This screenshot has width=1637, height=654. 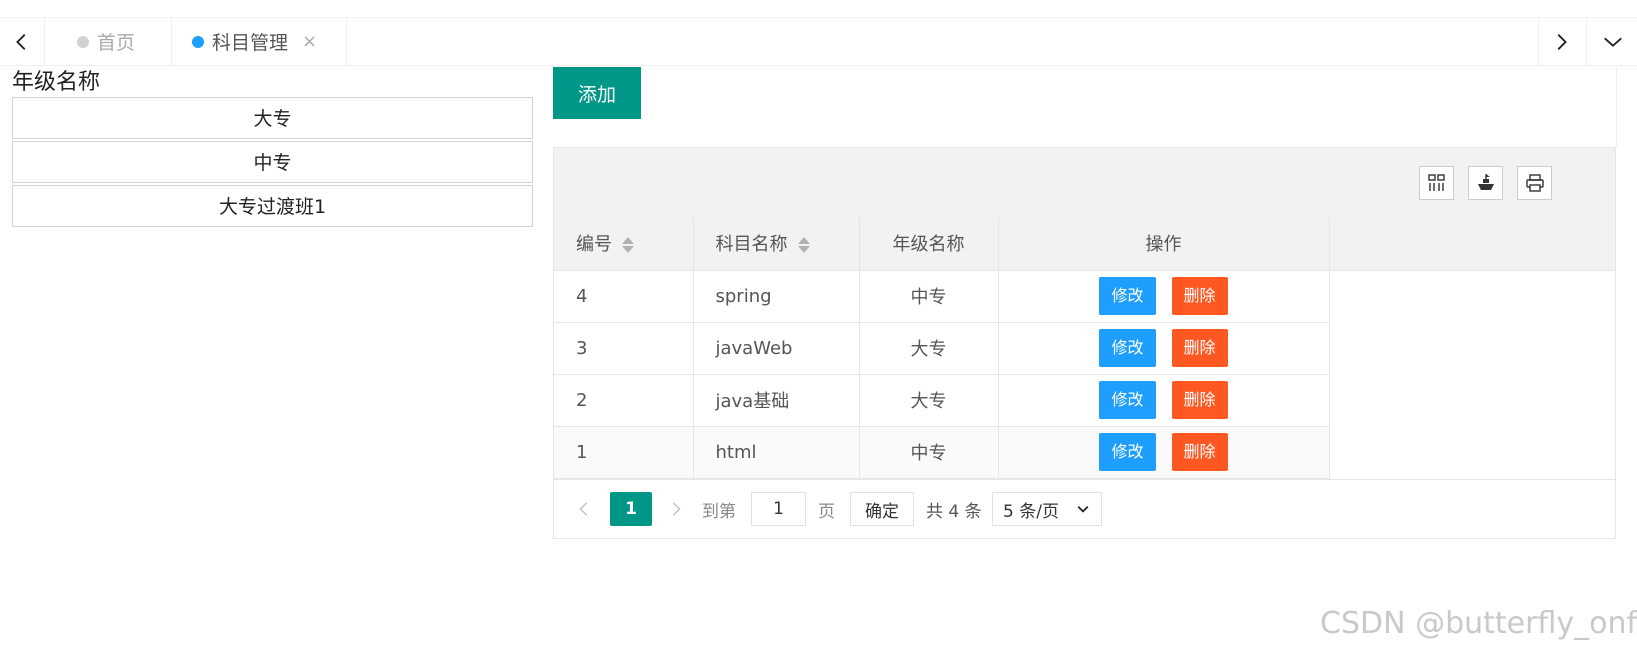 I want to click on add-subject-button: 添加, so click(x=597, y=93).